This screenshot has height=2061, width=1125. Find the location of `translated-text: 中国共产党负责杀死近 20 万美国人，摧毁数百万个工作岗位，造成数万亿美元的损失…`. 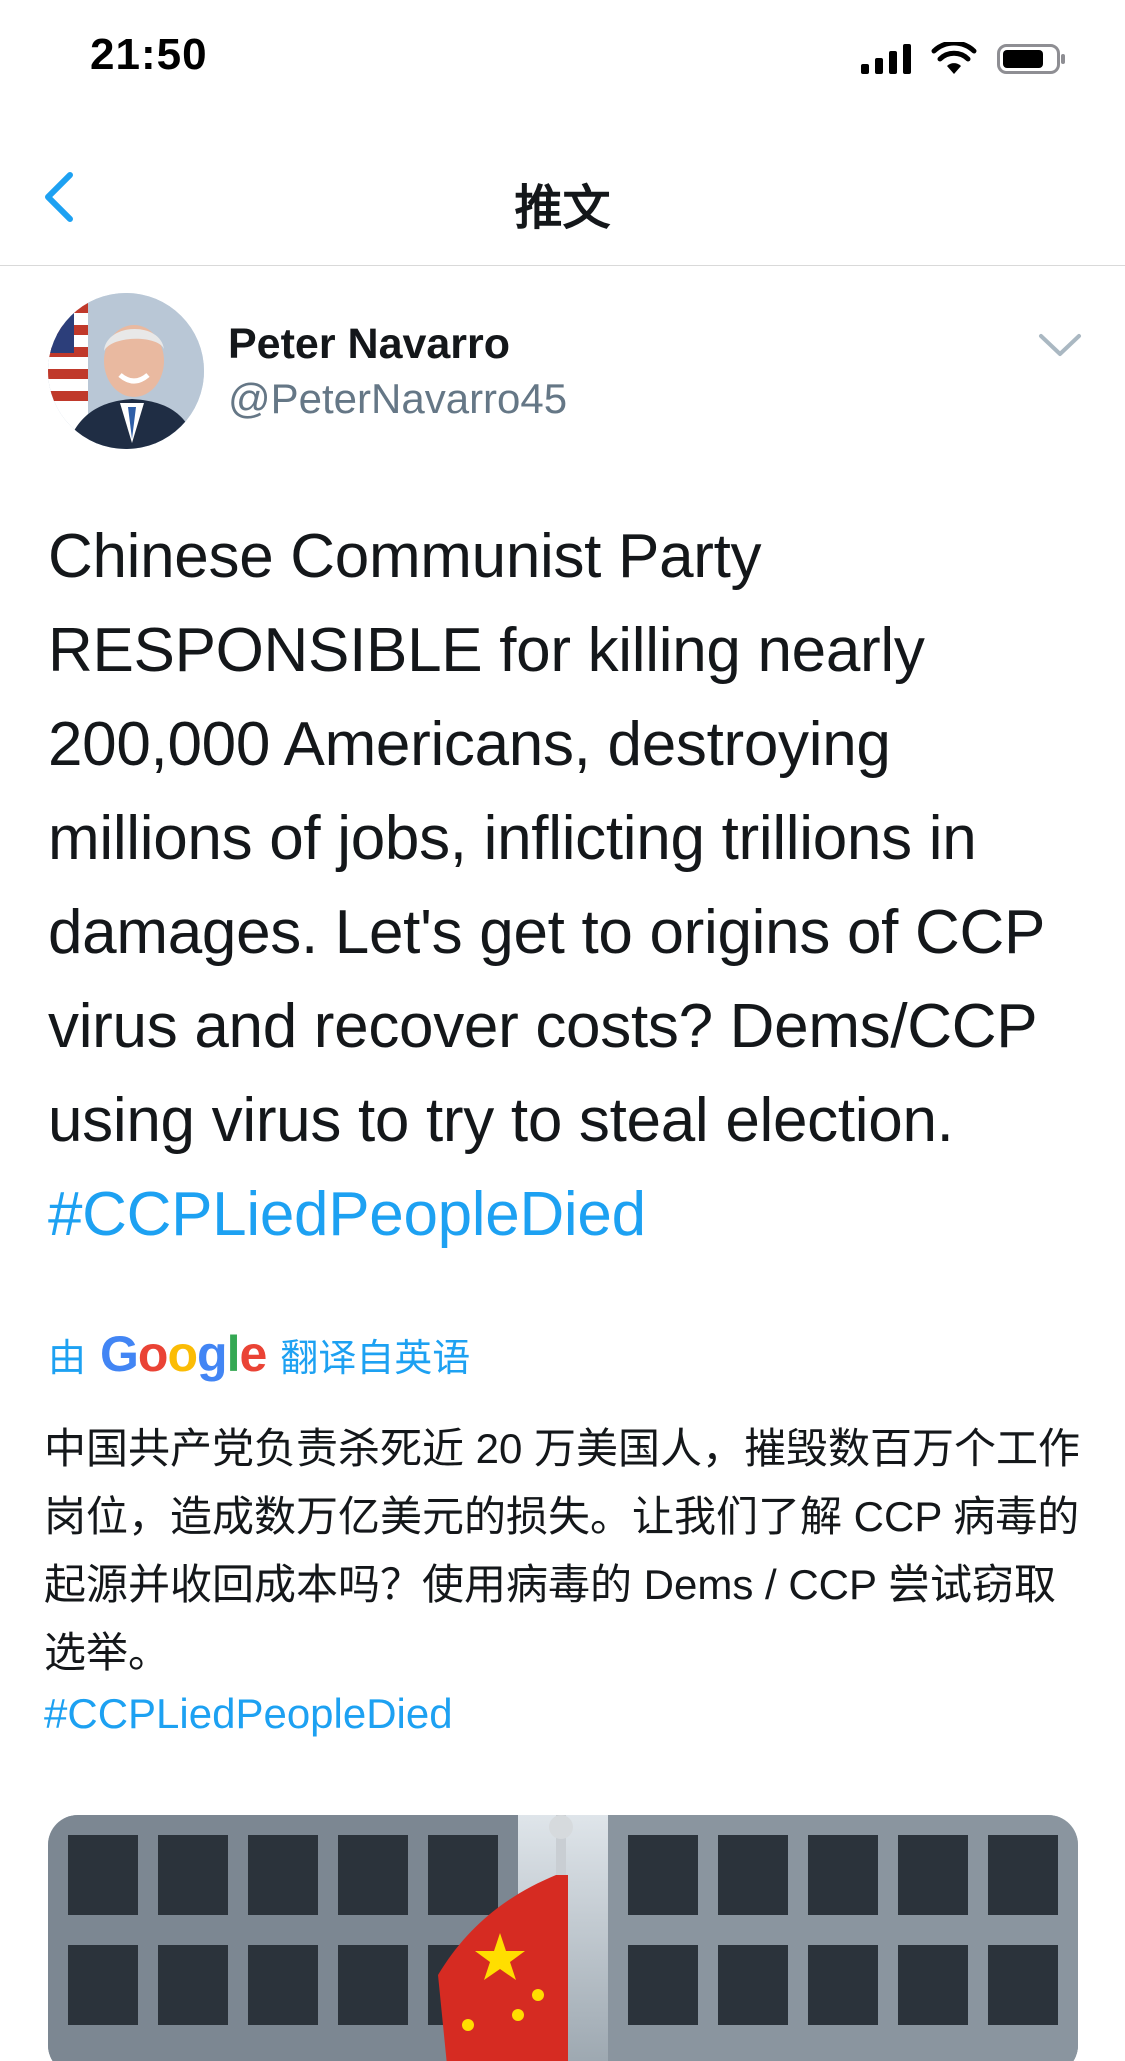

translated-text: 中国共产党负责杀死近 20 万美国人，摧毁数百万个工作岗位，造成数万亿美元的损失… is located at coordinates (562, 1550).